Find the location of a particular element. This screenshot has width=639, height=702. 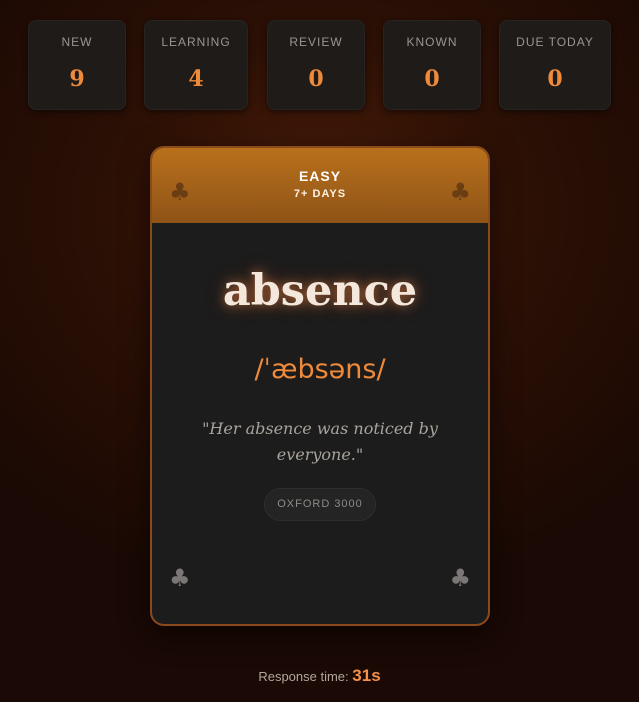

stat-learning: LEARNING 4 is located at coordinates (196, 65).